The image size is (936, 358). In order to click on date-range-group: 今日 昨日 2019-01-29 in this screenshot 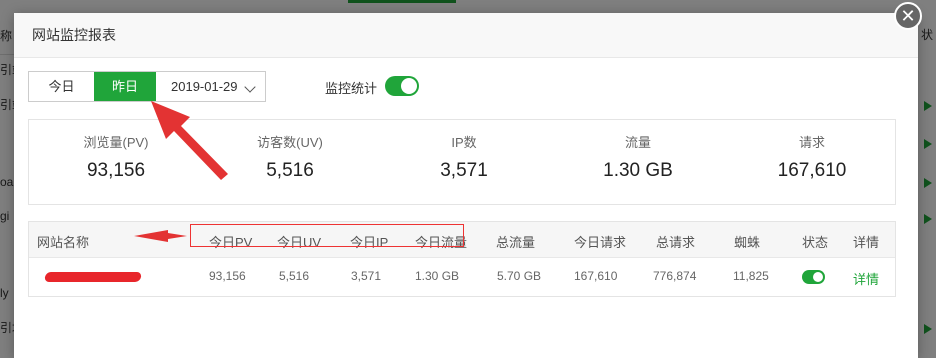, I will do `click(147, 86)`.